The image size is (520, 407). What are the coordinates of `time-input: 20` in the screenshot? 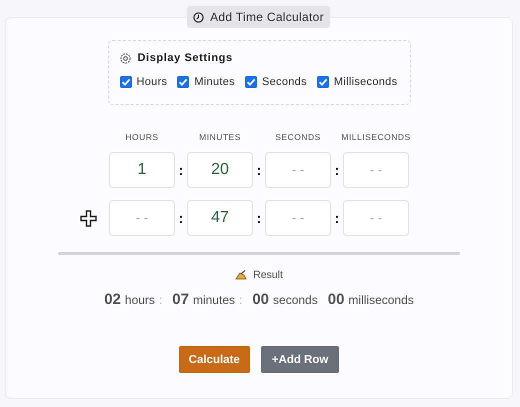 It's located at (220, 170).